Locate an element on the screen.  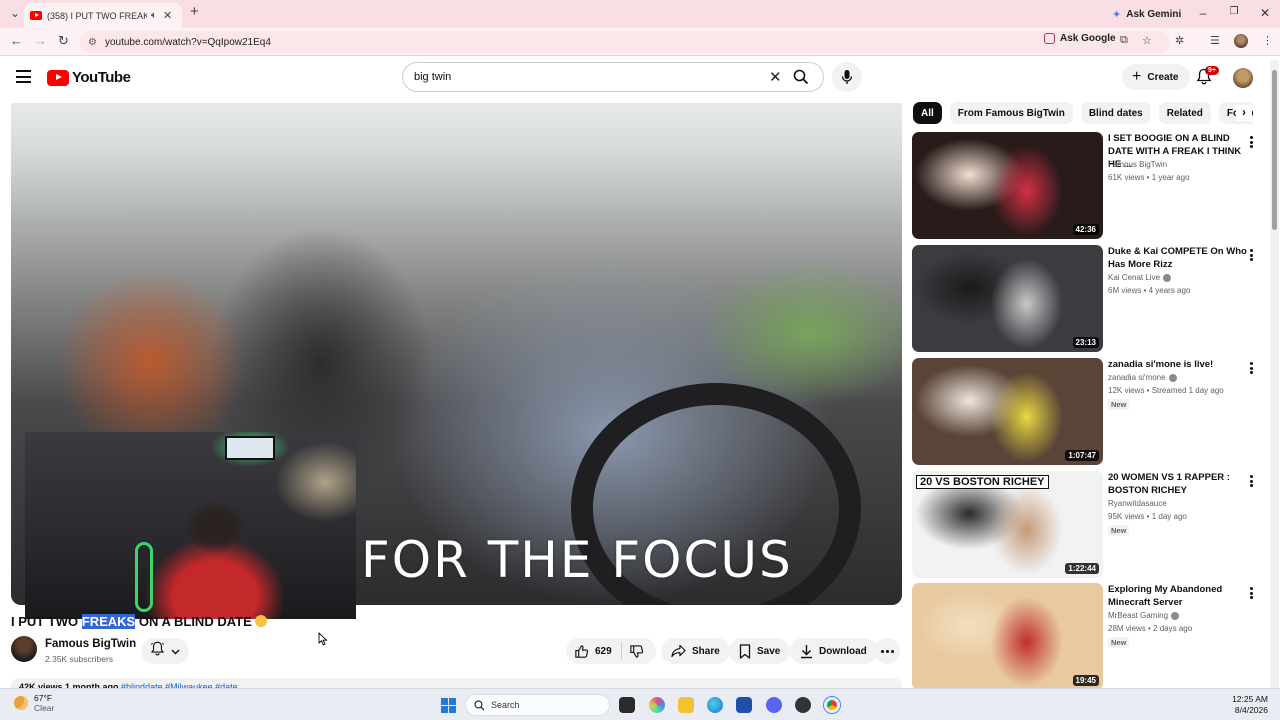
browser-profile-avatar is located at coordinates (1241, 41).